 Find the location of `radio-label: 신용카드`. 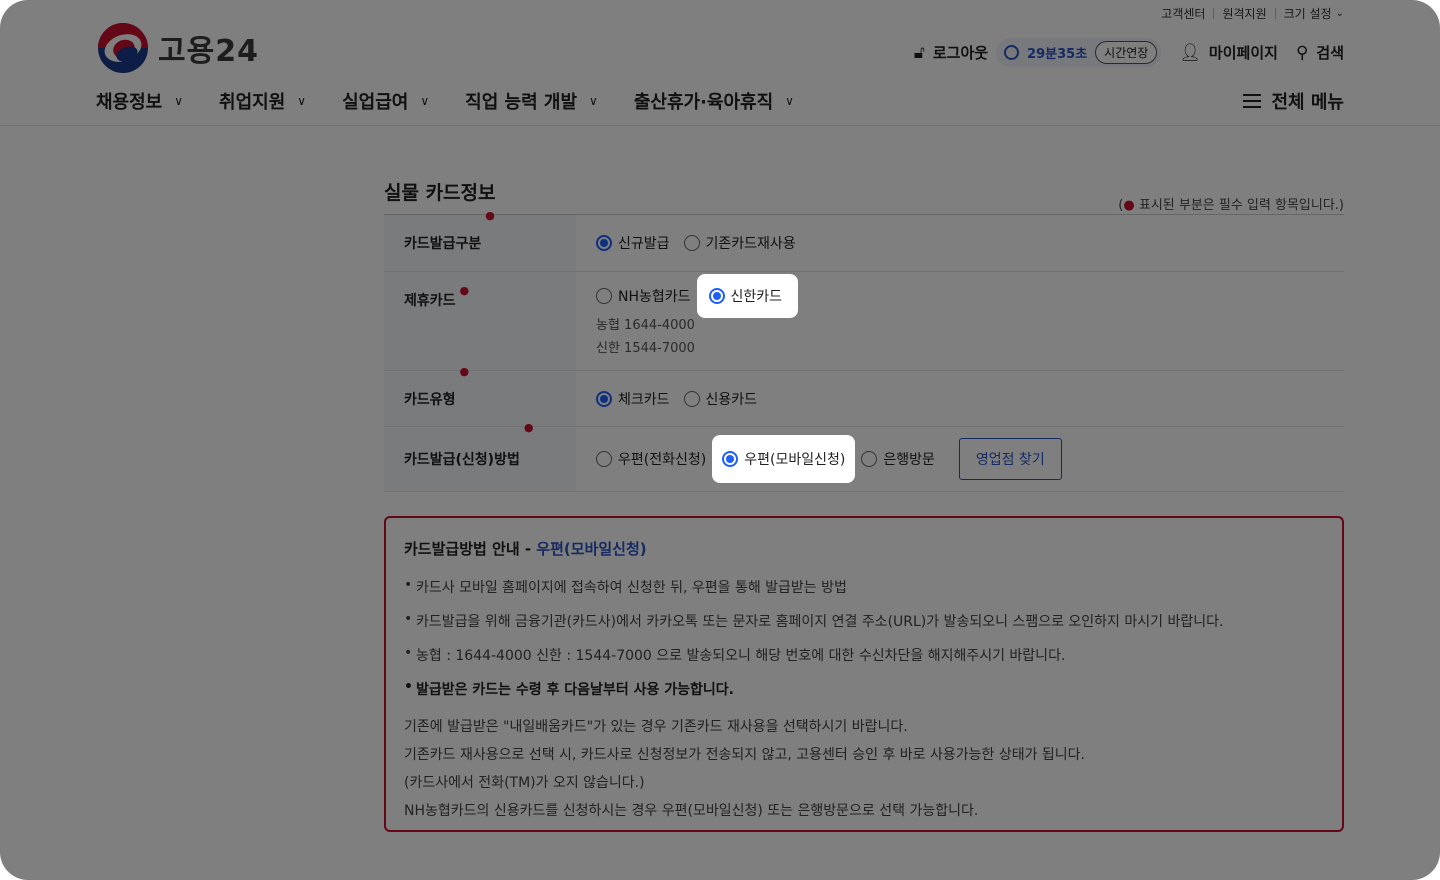

radio-label: 신용카드 is located at coordinates (731, 399).